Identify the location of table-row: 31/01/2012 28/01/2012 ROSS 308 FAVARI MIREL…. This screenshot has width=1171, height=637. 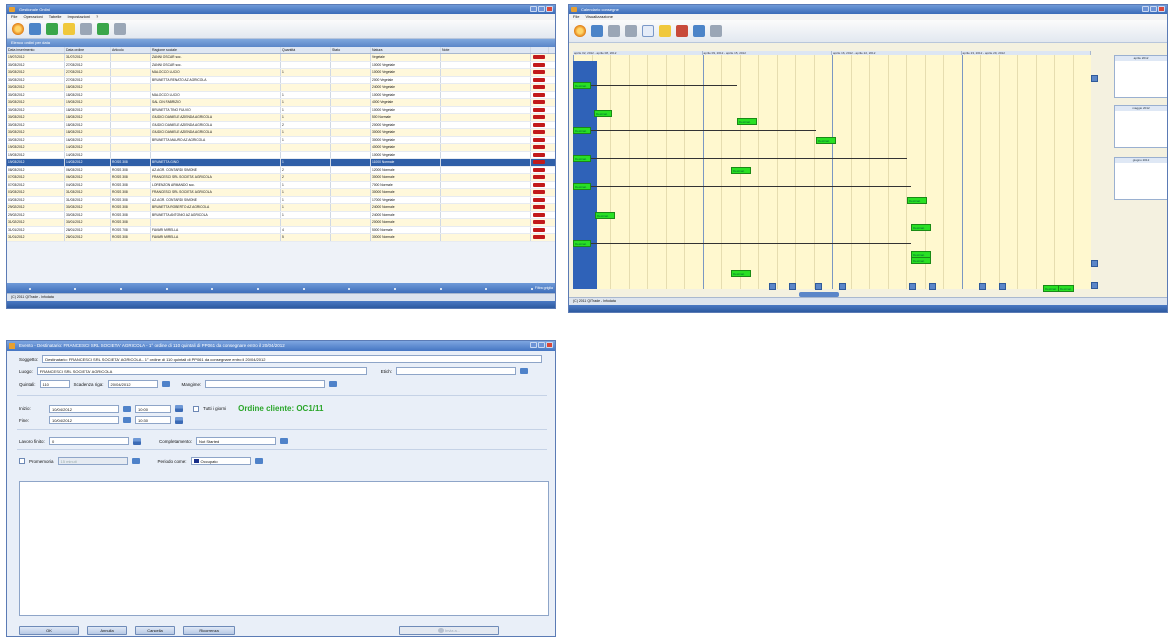
(281, 238).